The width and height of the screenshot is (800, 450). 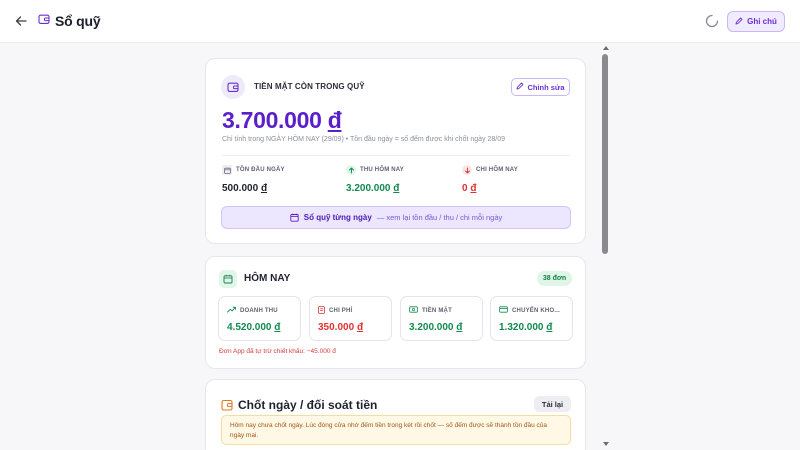 What do you see at coordinates (375, 179) in the screenshot?
I see `stat-income-today: THU HÔM NAY 3.200.000 đ` at bounding box center [375, 179].